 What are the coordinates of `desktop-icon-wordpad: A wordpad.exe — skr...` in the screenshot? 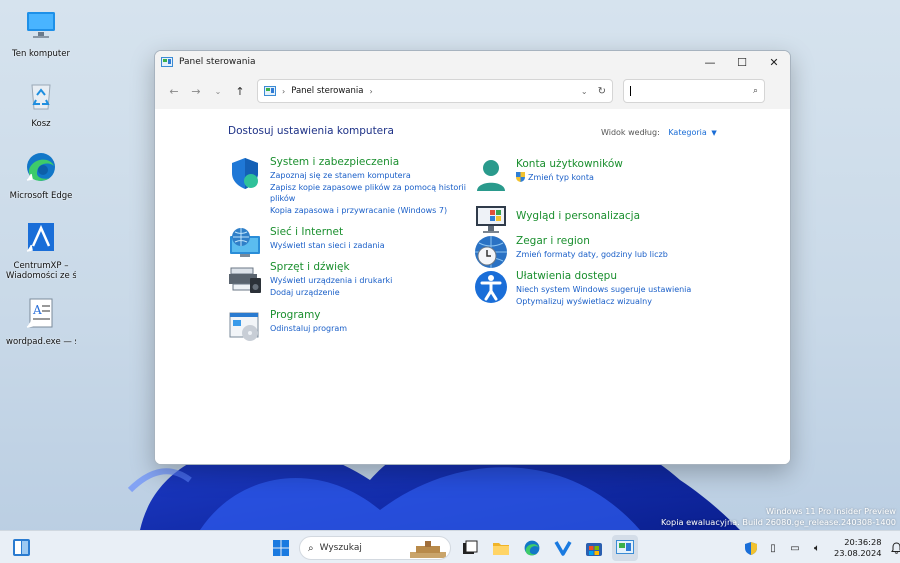 It's located at (41, 321).